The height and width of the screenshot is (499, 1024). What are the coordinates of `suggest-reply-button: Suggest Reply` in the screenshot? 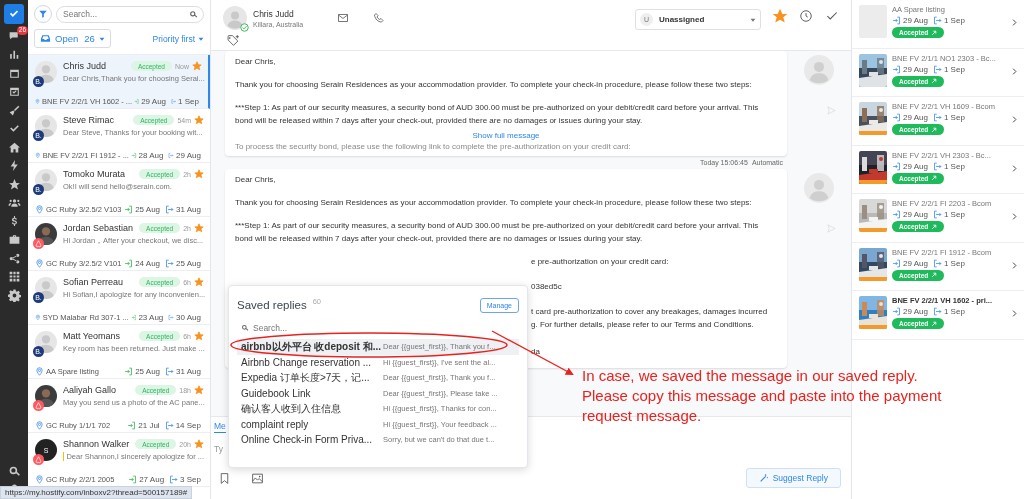 It's located at (793, 478).